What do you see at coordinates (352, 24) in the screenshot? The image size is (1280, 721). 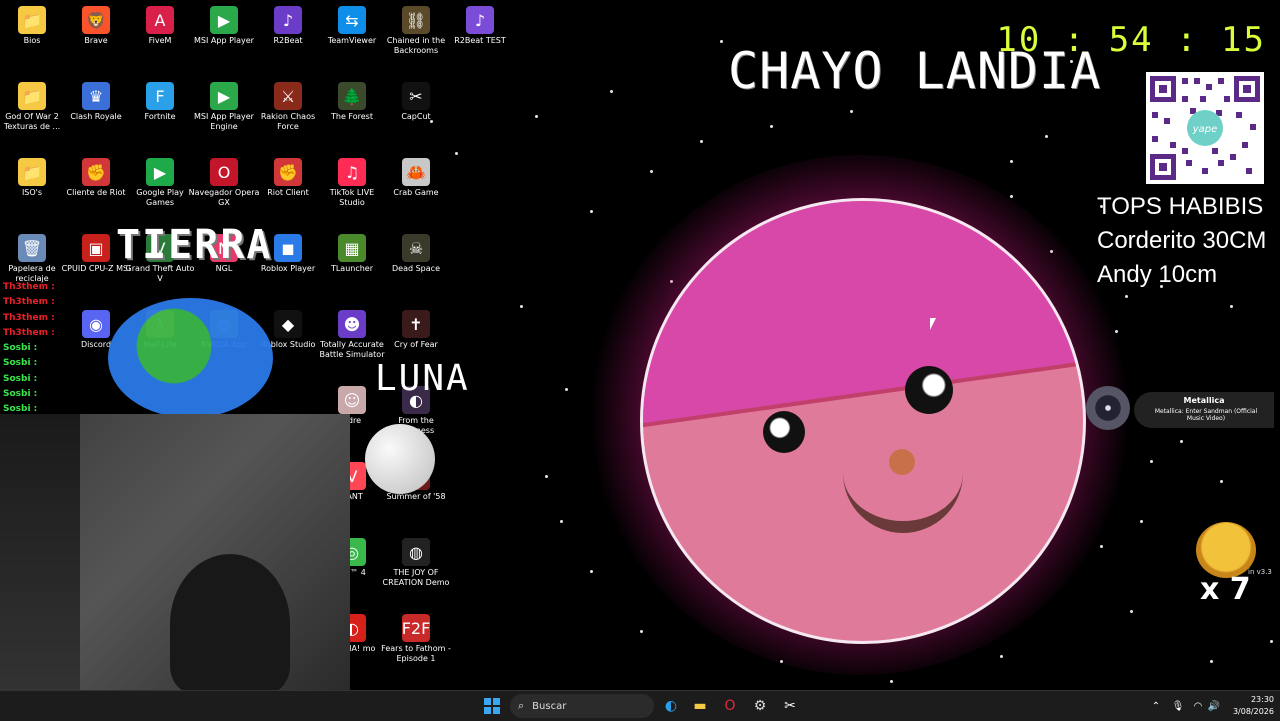 I see `desktop-icon: ⇆ TeamViewer` at bounding box center [352, 24].